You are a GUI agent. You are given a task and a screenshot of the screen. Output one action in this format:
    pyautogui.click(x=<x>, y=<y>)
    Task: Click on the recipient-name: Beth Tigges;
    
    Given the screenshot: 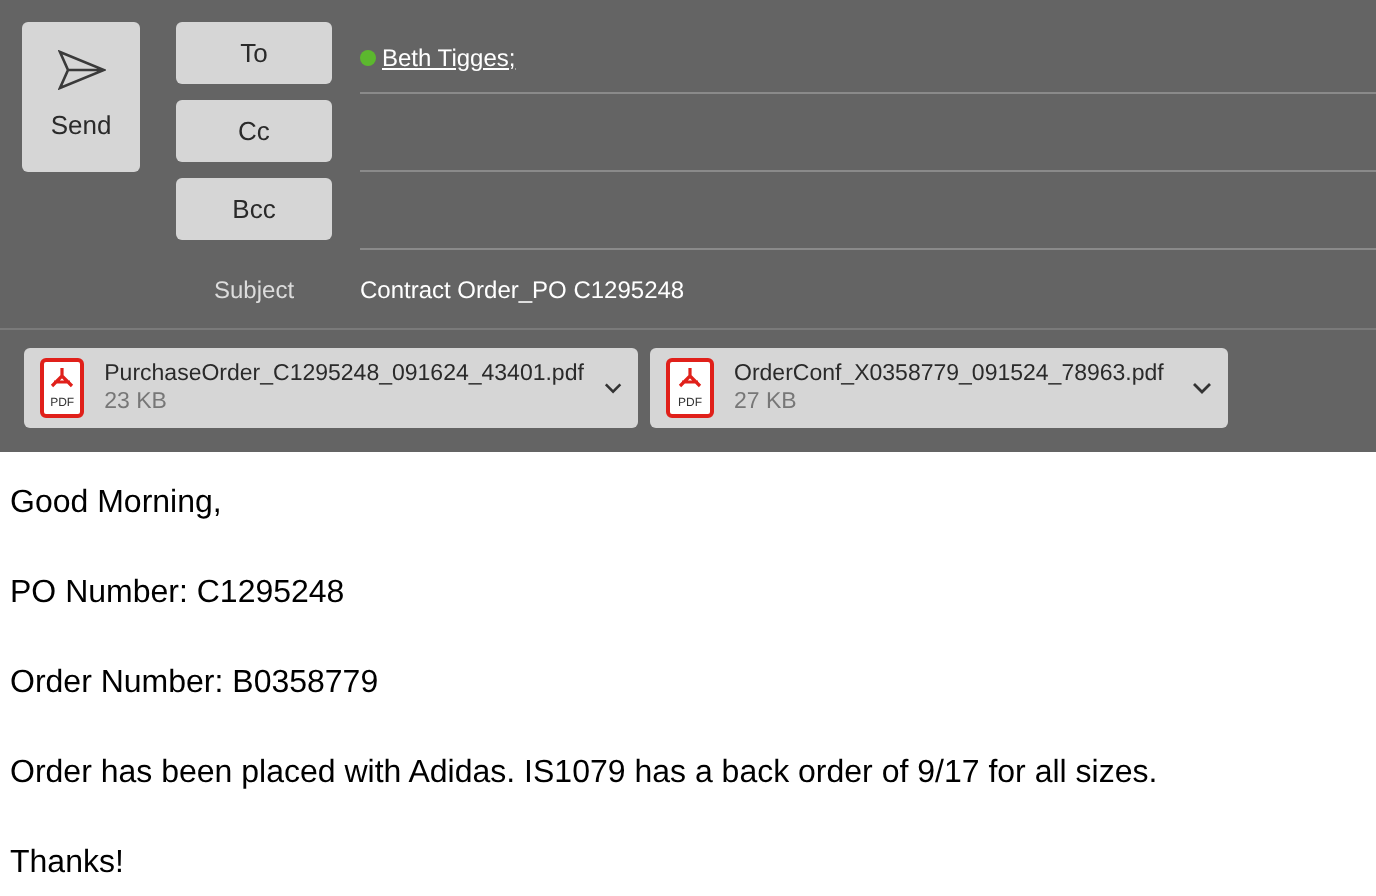 What is the action you would take?
    pyautogui.click(x=449, y=58)
    